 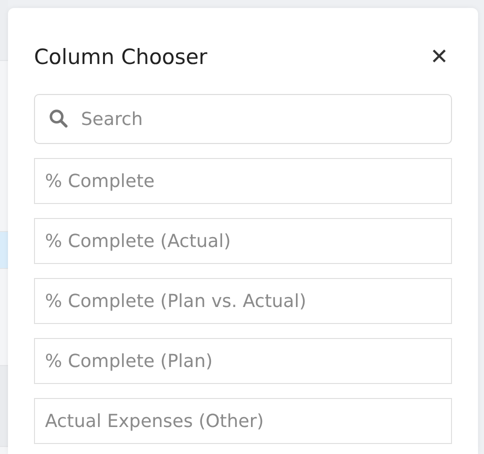 I want to click on column-option: % Complete, so click(x=243, y=181).